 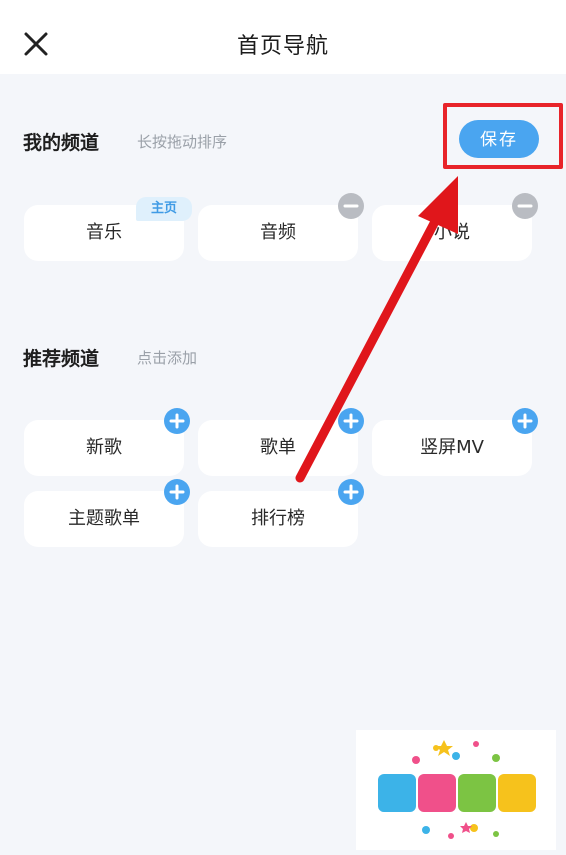 I want to click on recommend-chip-new-songs: 新歌, so click(x=107, y=442).